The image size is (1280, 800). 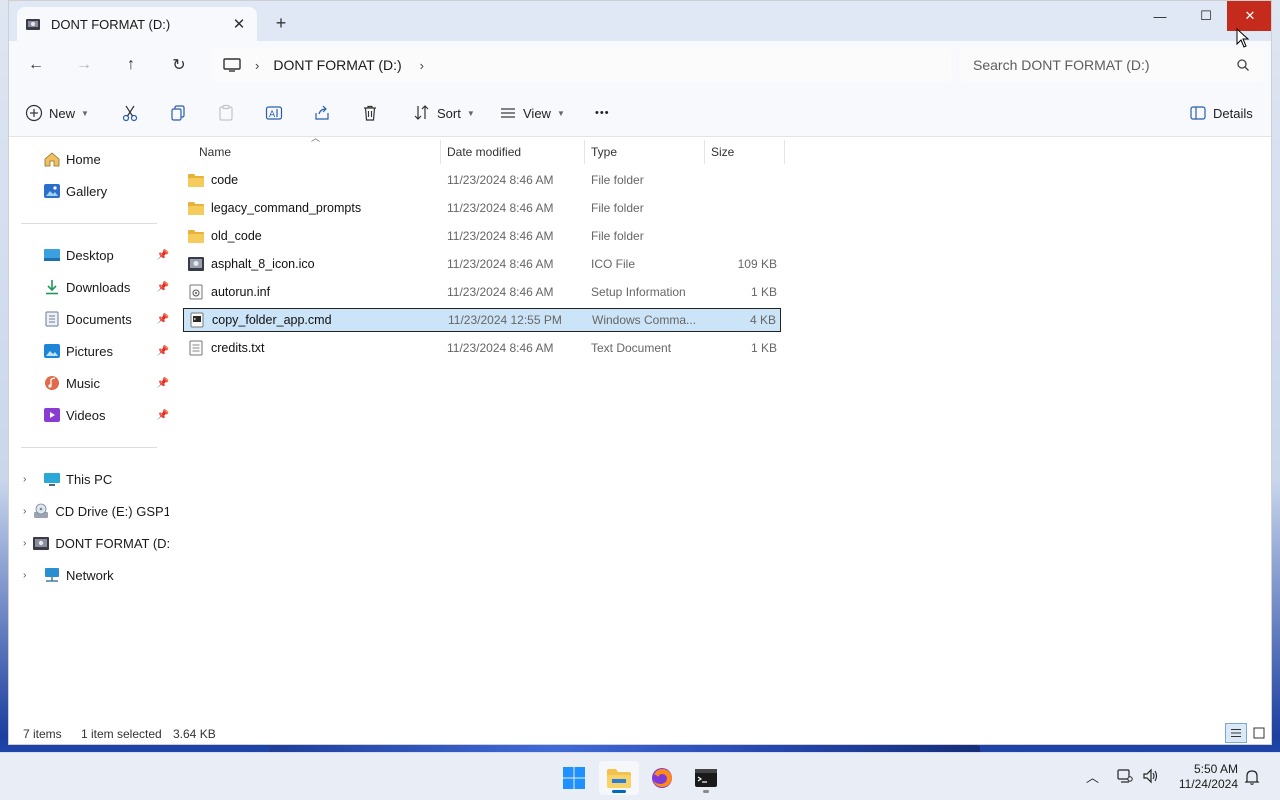 I want to click on breadcrumb-chevron-icon: ›, so click(x=257, y=65).